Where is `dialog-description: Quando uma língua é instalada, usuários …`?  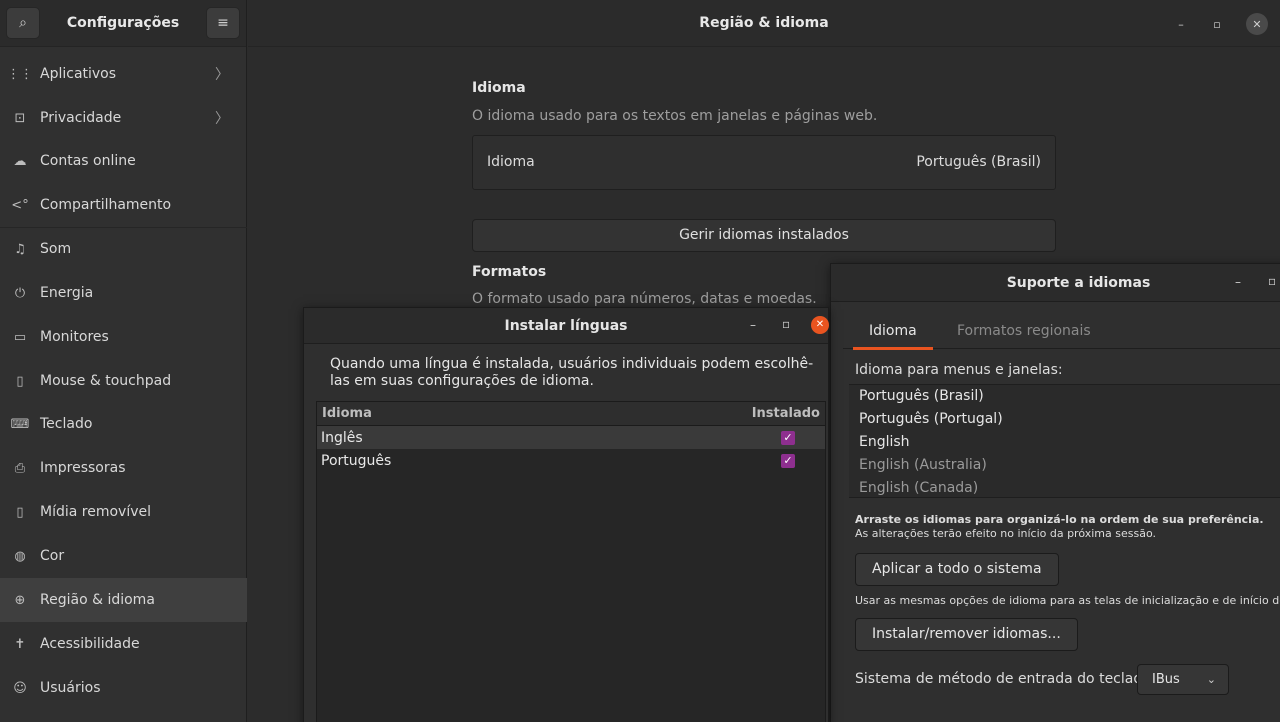
dialog-description: Quando uma língua é instalada, usuários … is located at coordinates (572, 372).